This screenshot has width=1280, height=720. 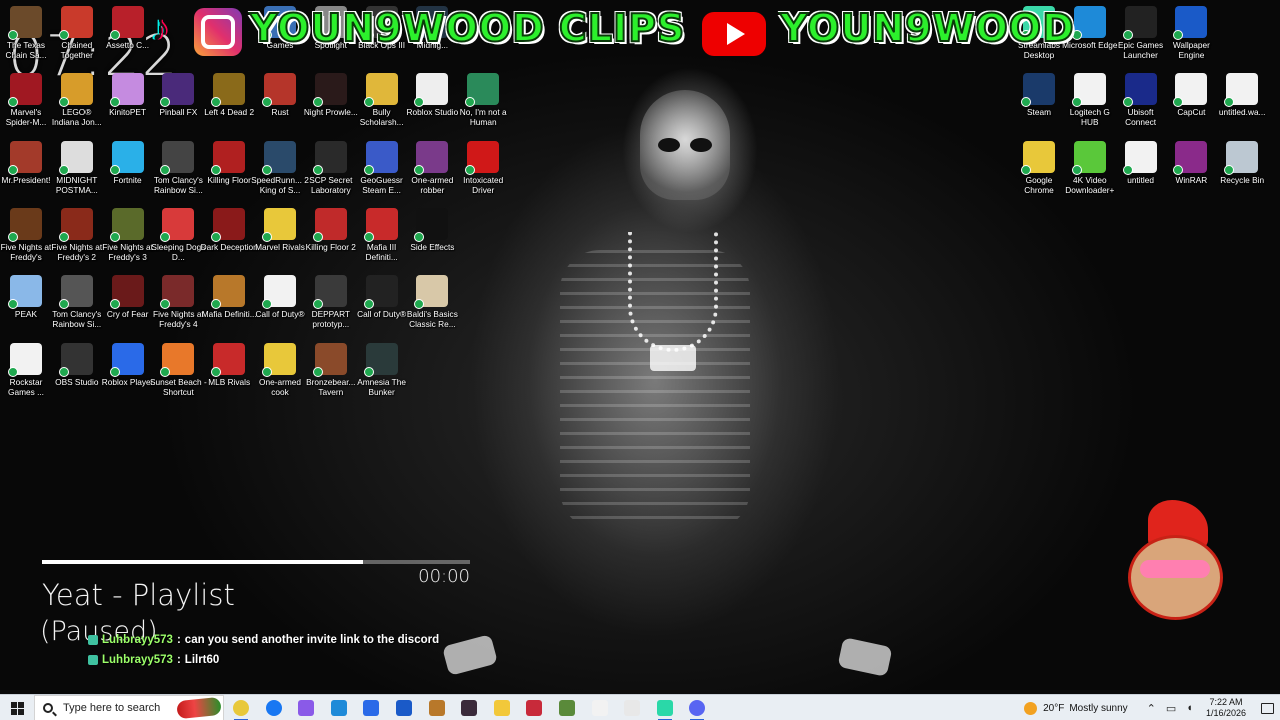 What do you see at coordinates (280, 375) in the screenshot?
I see `desktop-icon-one-armed-cook: One-armed cook` at bounding box center [280, 375].